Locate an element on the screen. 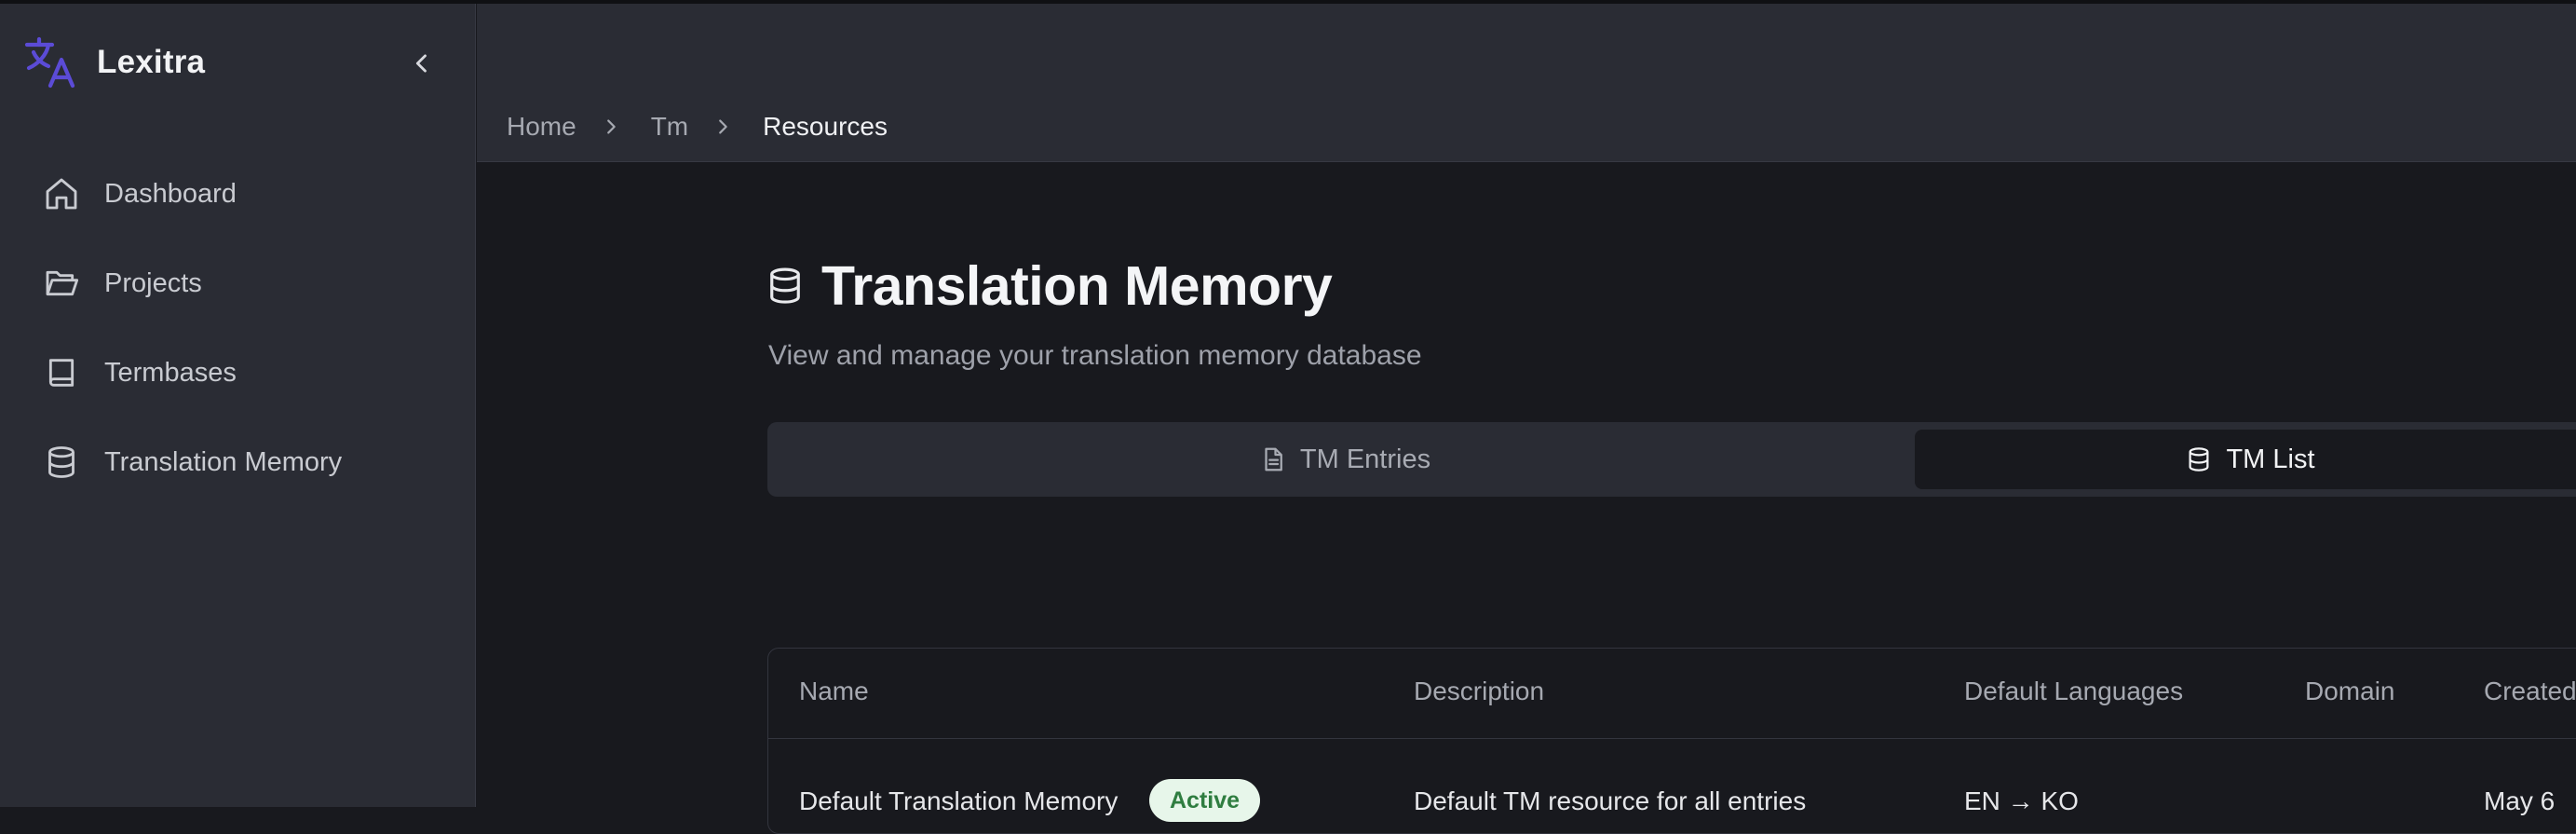  tab-label: TM List is located at coordinates (2270, 459).